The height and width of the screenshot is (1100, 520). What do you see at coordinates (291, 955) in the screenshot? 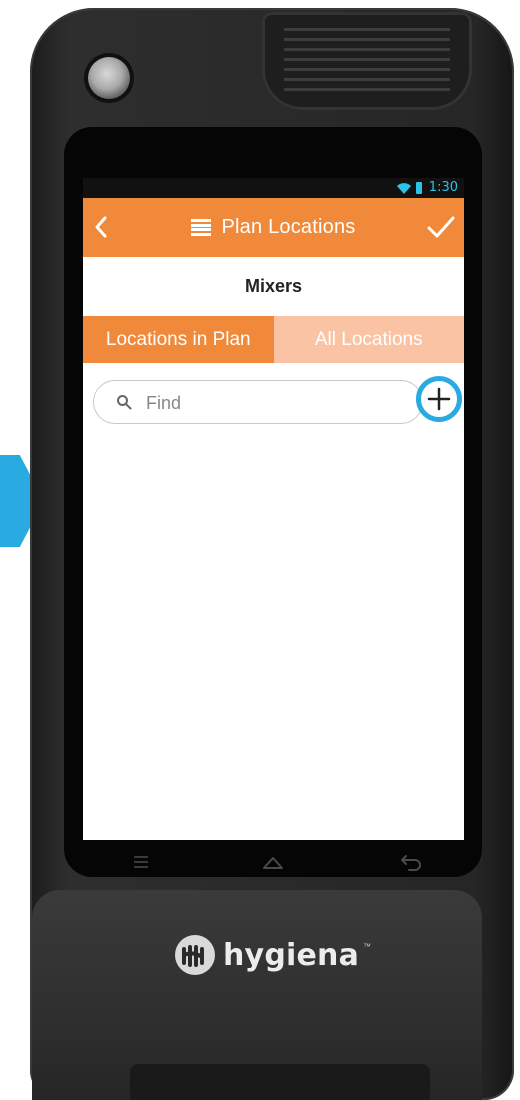
I see `brand-name: hygiena` at bounding box center [291, 955].